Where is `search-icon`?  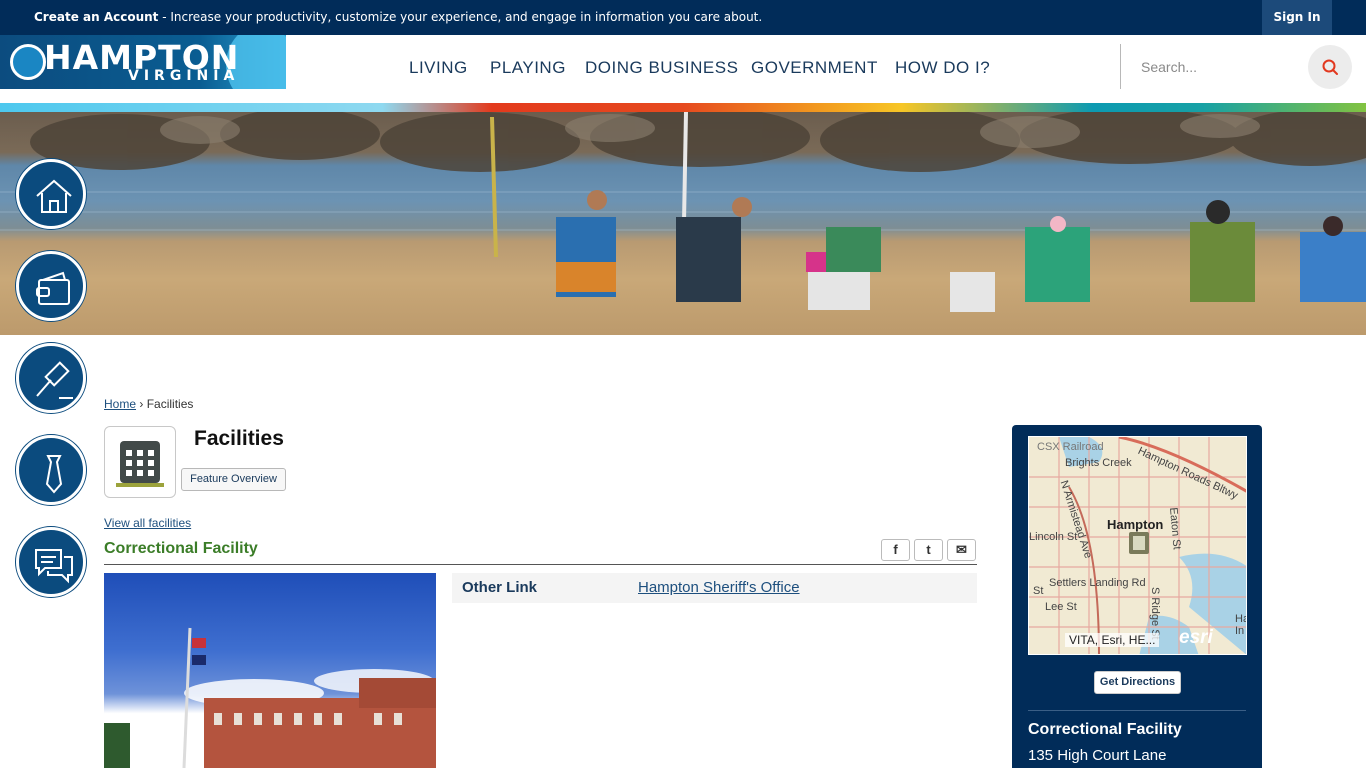 search-icon is located at coordinates (1330, 67).